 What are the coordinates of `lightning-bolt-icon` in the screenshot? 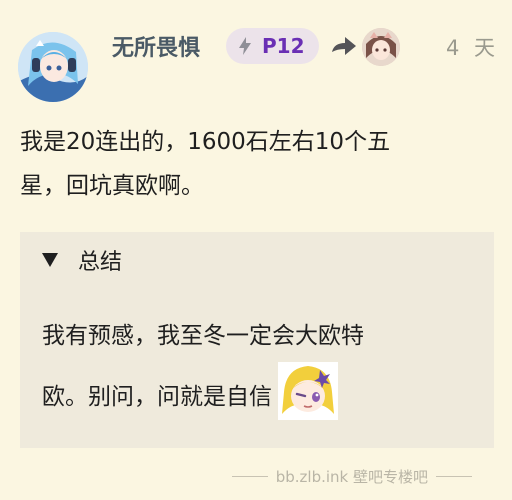 It's located at (245, 46).